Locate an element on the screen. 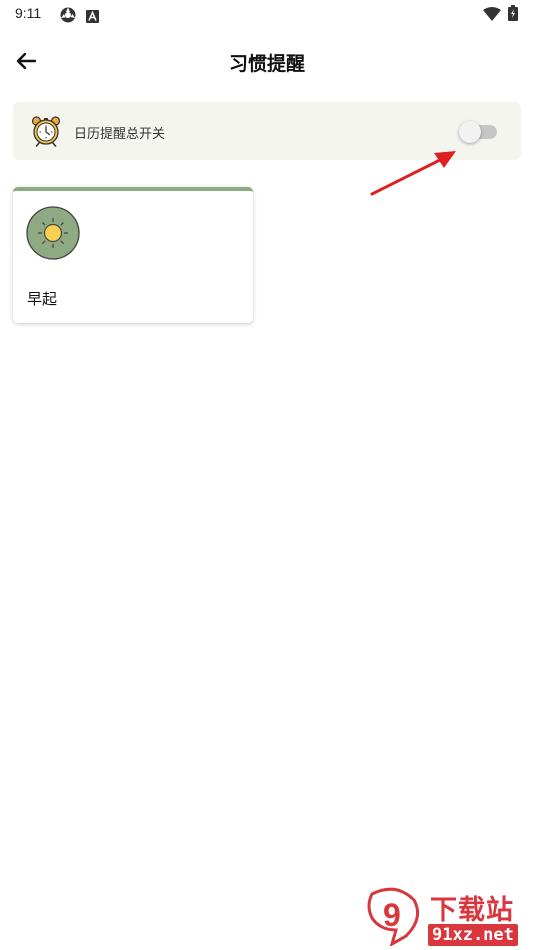  master-switch-label: 日历提醒总开关 is located at coordinates (120, 134).